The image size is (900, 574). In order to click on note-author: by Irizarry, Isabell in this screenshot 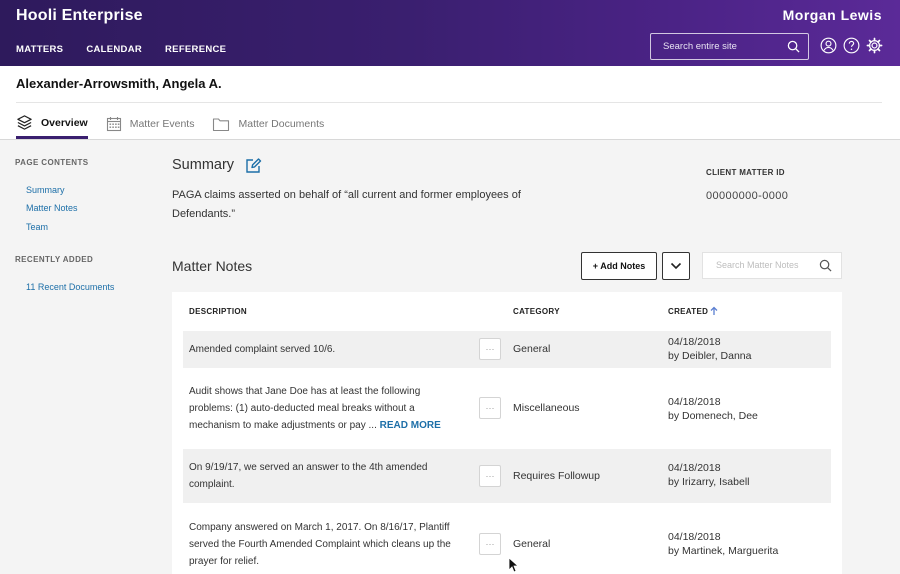, I will do `click(709, 482)`.